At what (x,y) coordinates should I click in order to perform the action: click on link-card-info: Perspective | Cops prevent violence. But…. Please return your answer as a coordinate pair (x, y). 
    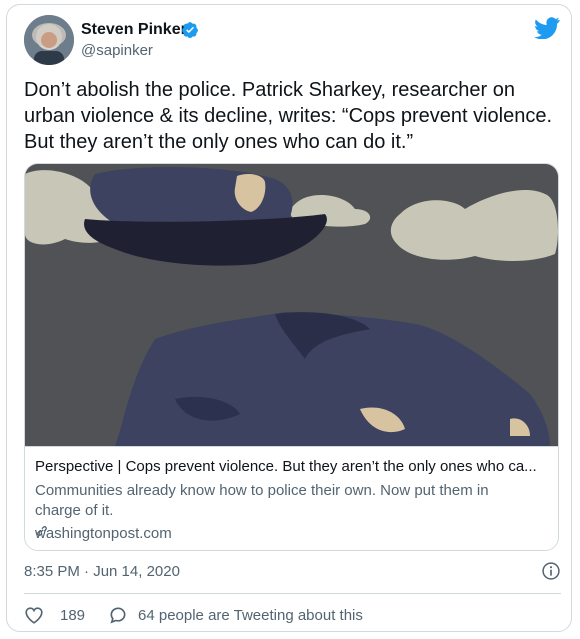
    Looking at the image, I should click on (291, 498).